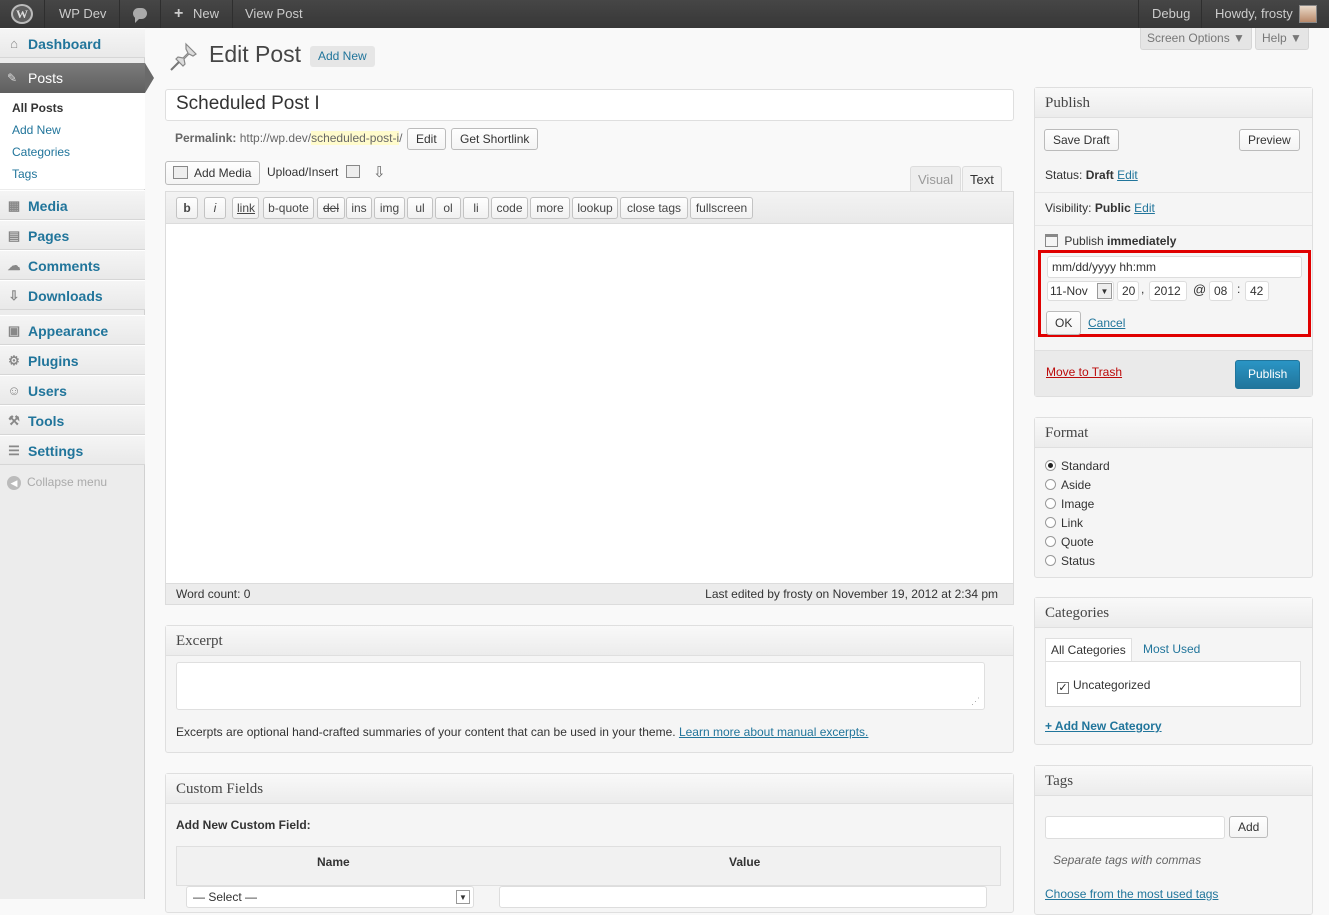 The height and width of the screenshot is (915, 1329). What do you see at coordinates (1135, 827) in the screenshot?
I see `tag-input` at bounding box center [1135, 827].